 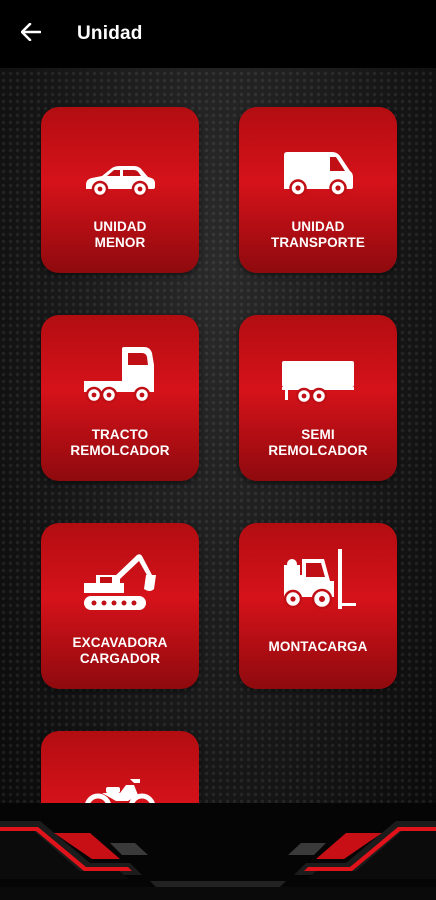 I want to click on semi-trailer-icon, so click(x=318, y=377).